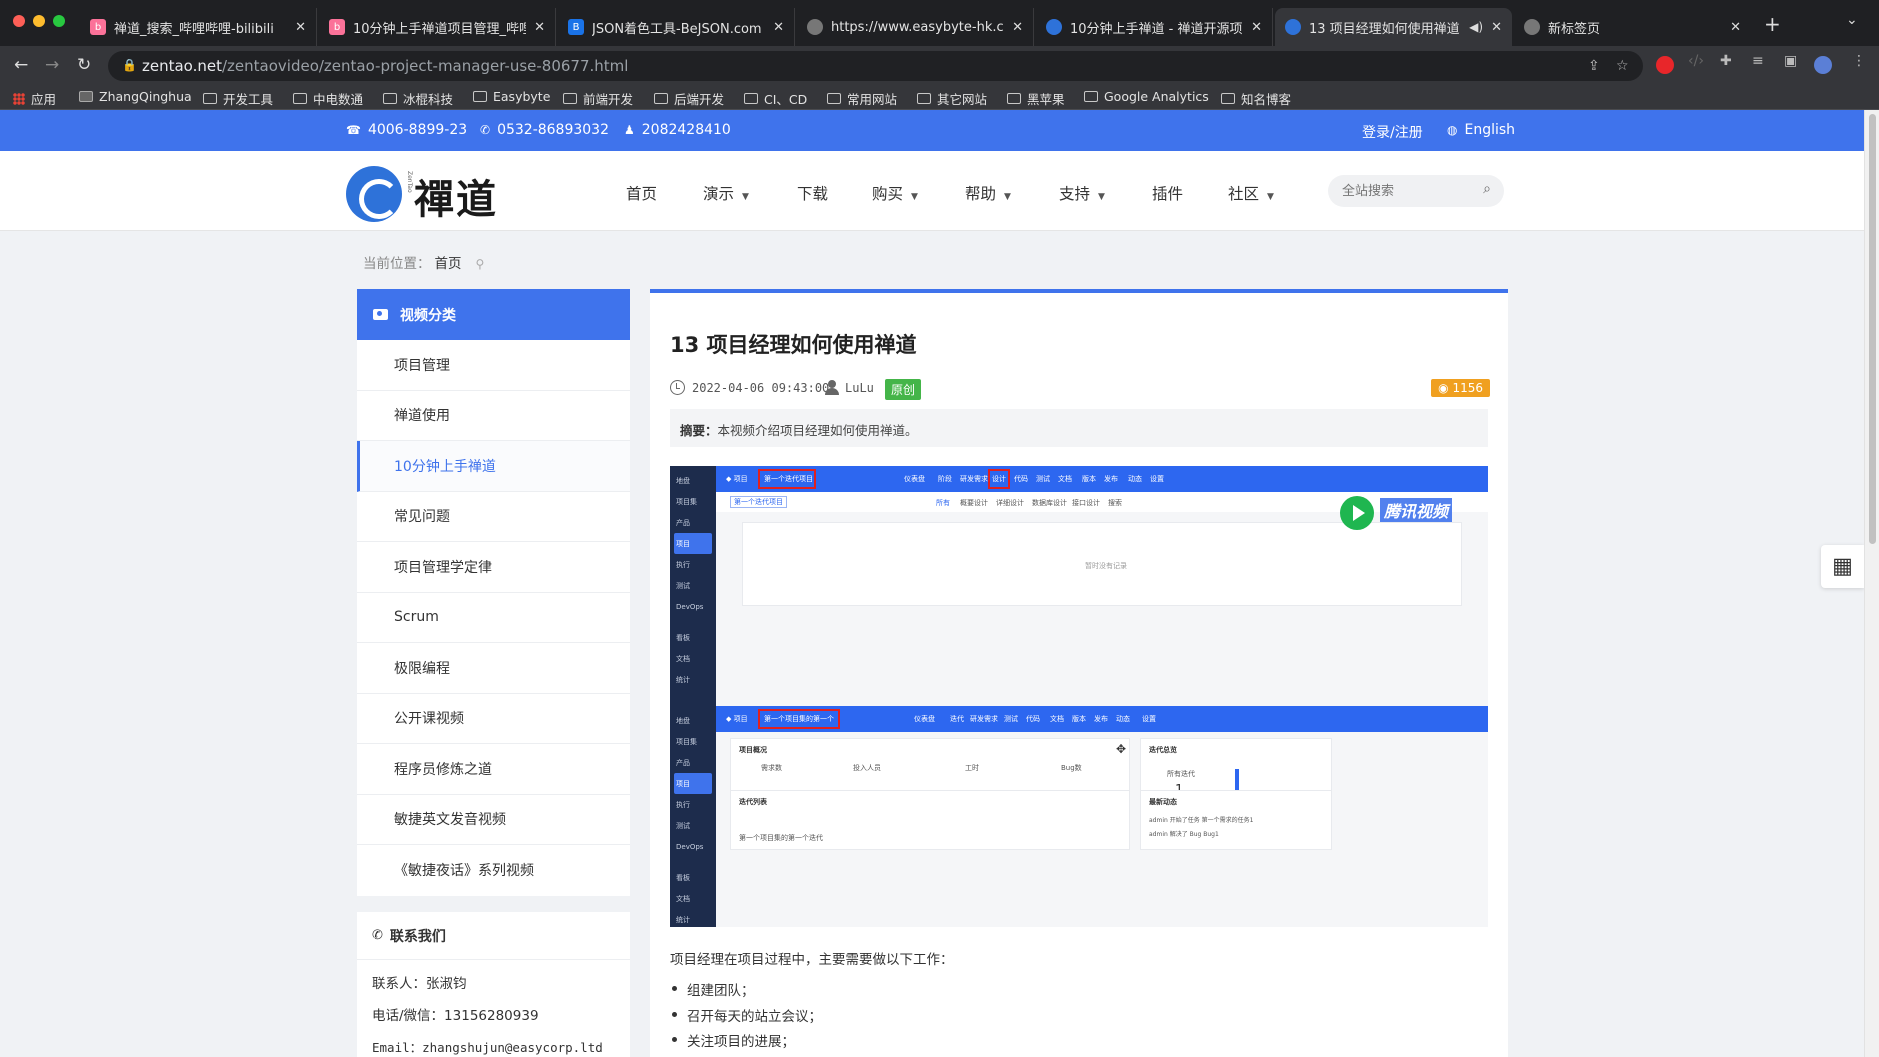  What do you see at coordinates (34, 98) in the screenshot?
I see `bookmark-apps: 应用` at bounding box center [34, 98].